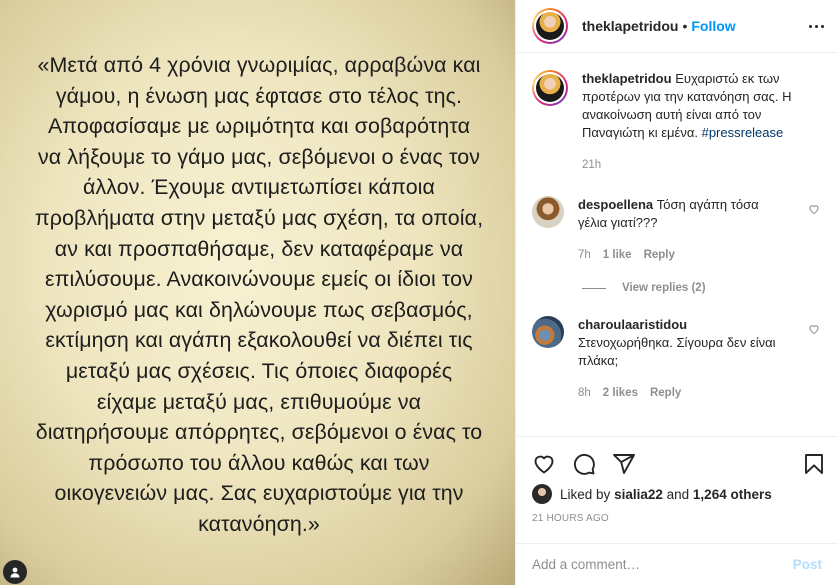  I want to click on post-text-line: κατανόηση.», so click(259, 523).